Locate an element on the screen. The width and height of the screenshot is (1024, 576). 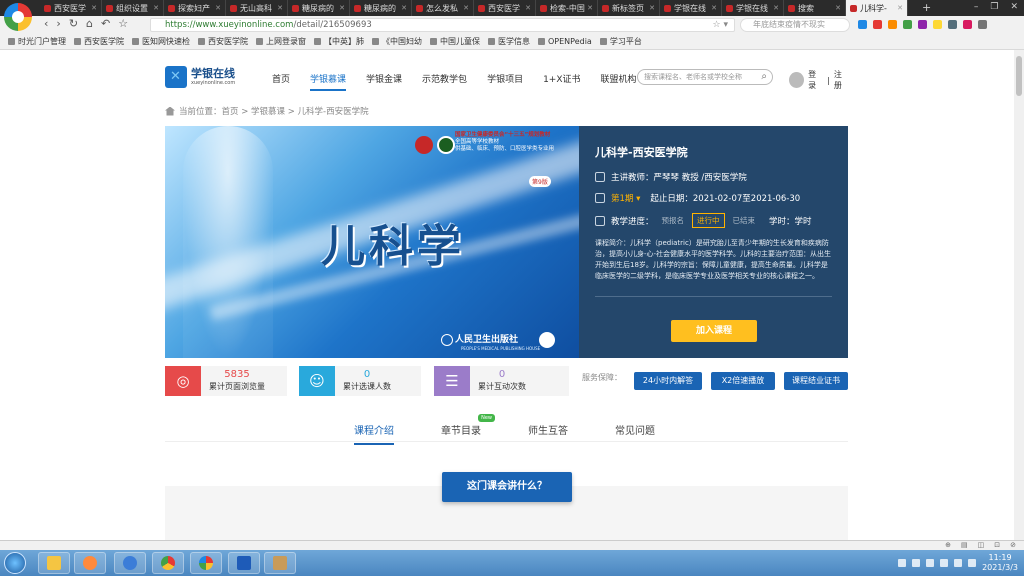
breadcrumb-text: 当前位置：首页 > 学银慕课 > 儿科学-西安医学院 is located at coordinates (274, 111).